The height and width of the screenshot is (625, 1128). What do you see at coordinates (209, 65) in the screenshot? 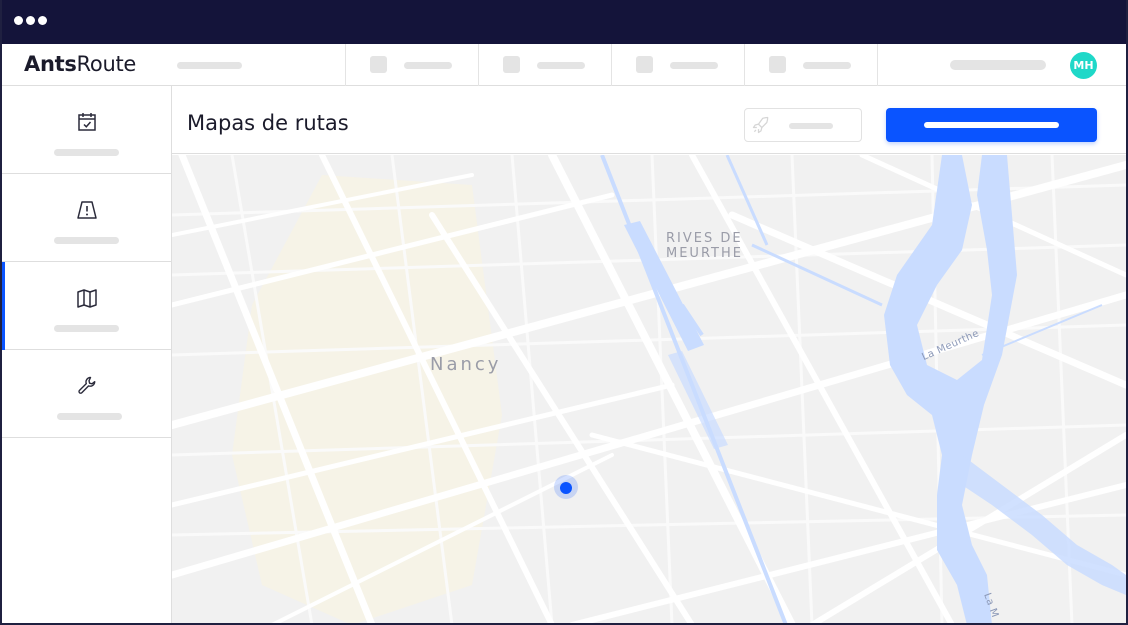
I see `nav-placeholder` at bounding box center [209, 65].